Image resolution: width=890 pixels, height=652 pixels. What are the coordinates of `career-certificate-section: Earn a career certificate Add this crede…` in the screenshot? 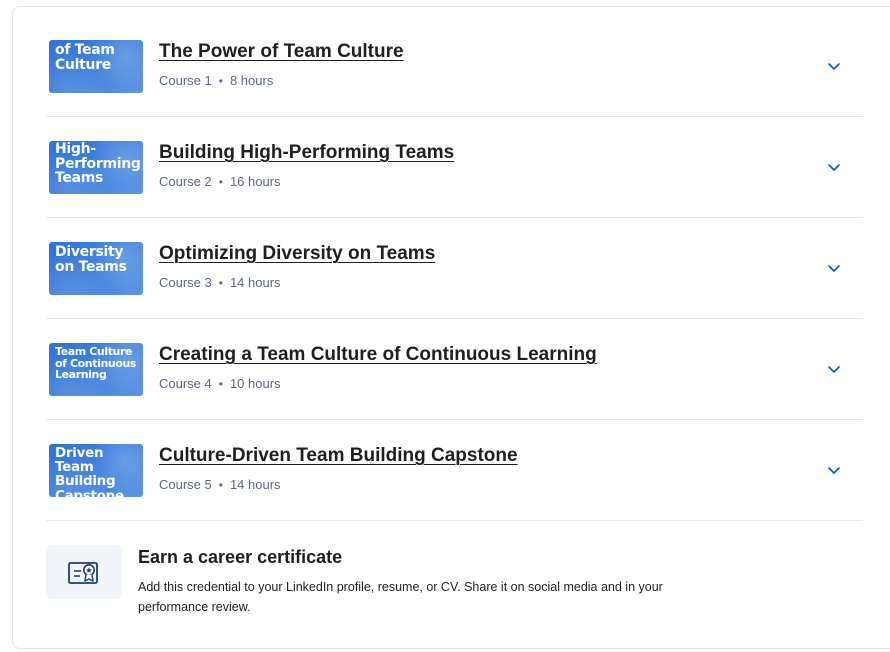 It's located at (456, 585).